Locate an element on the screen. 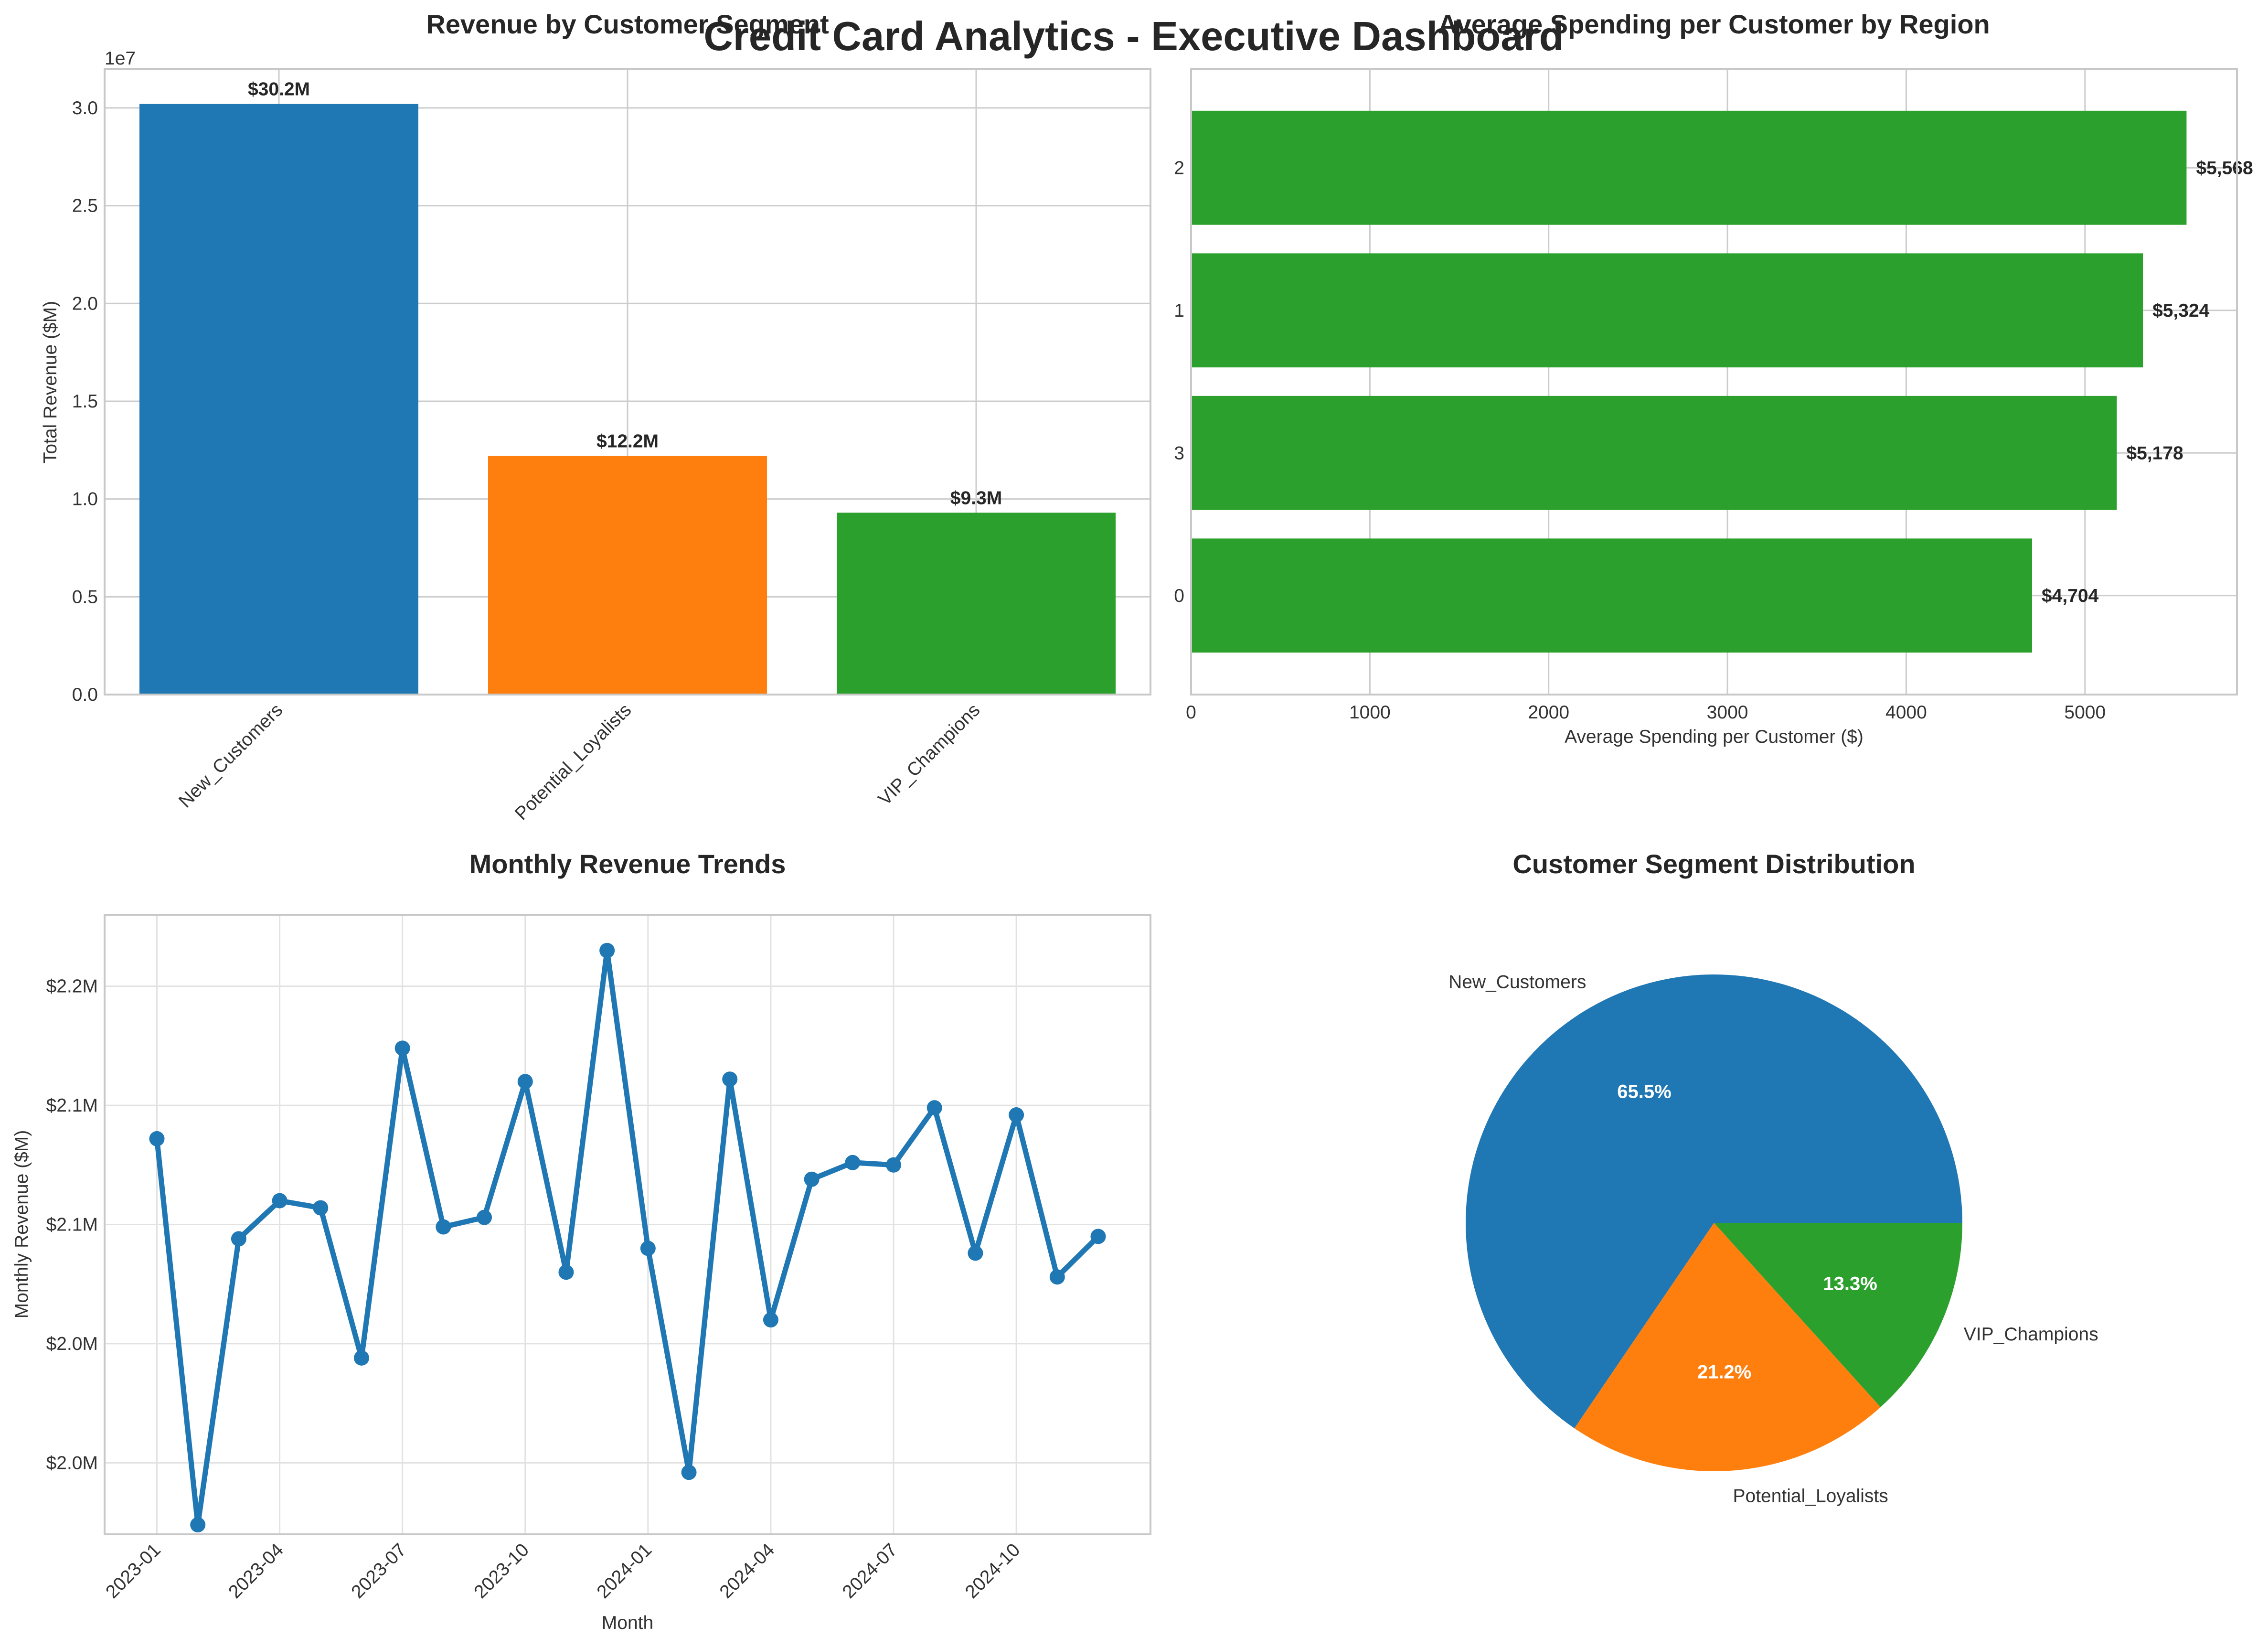 This screenshot has width=2268, height=1648. spending-y-tick-label: 2 is located at coordinates (1179, 168).